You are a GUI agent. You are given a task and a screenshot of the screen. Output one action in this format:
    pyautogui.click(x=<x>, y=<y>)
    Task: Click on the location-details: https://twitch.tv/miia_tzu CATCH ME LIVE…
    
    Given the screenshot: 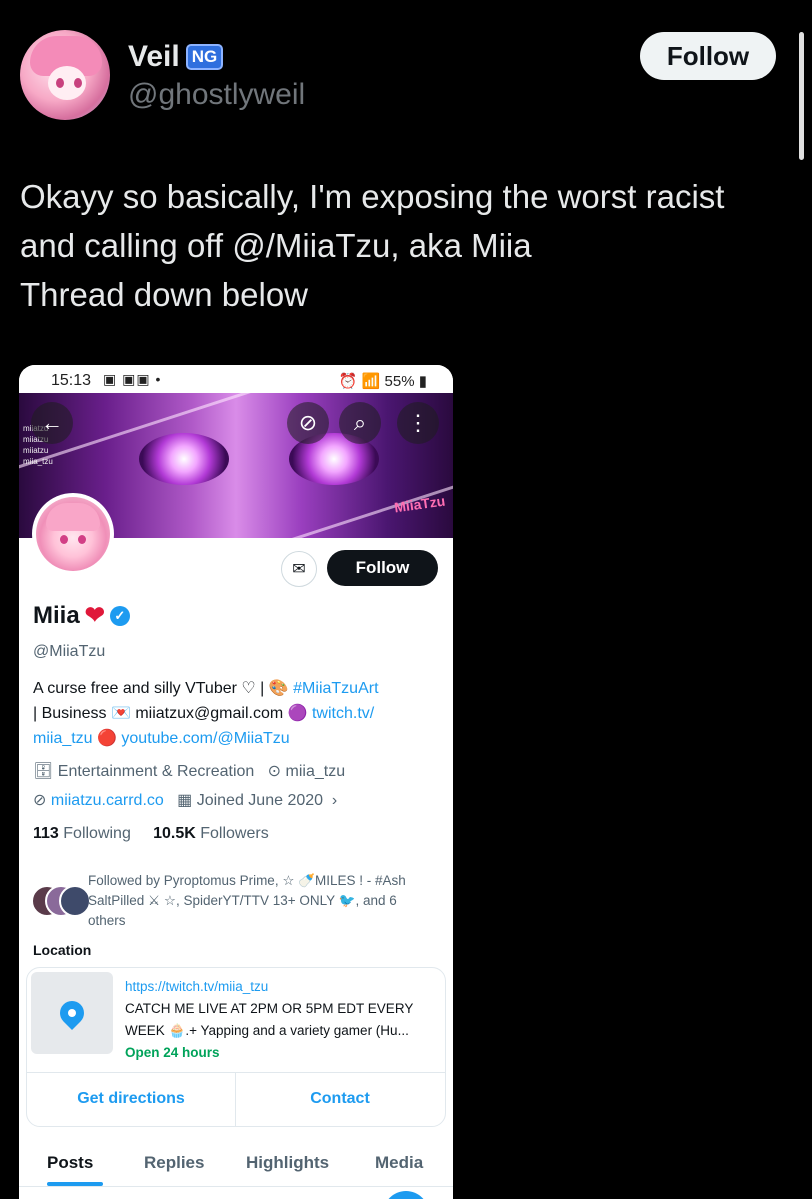 What is the action you would take?
    pyautogui.click(x=280, y=1020)
    